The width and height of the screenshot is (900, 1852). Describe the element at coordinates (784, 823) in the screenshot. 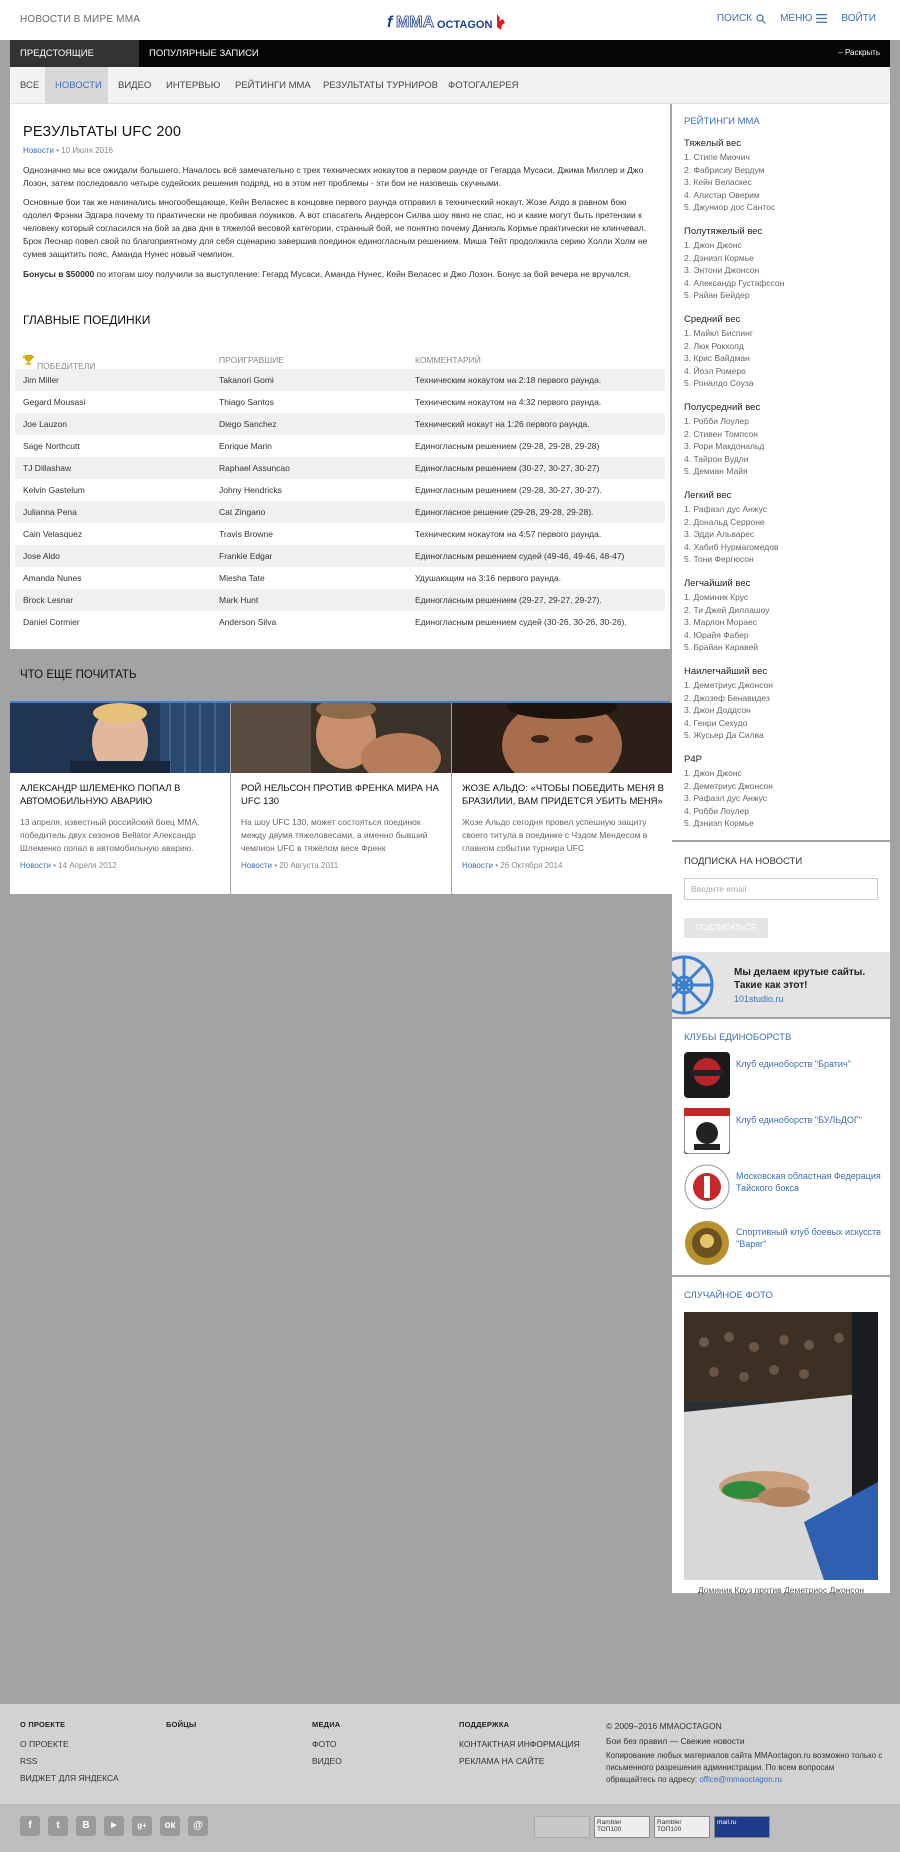

I see `ranked-fighter: 5. Дэниэл Кормье` at that location.